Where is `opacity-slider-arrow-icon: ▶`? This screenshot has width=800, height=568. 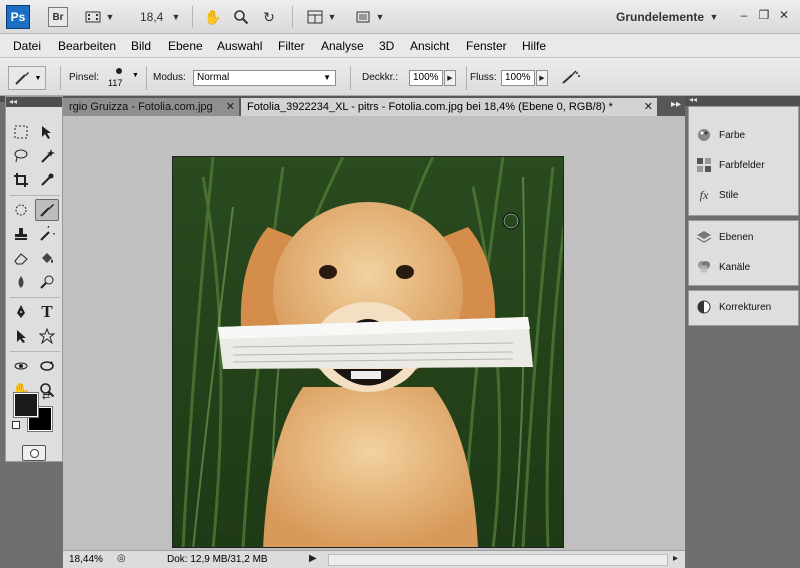 opacity-slider-arrow-icon: ▶ is located at coordinates (450, 78).